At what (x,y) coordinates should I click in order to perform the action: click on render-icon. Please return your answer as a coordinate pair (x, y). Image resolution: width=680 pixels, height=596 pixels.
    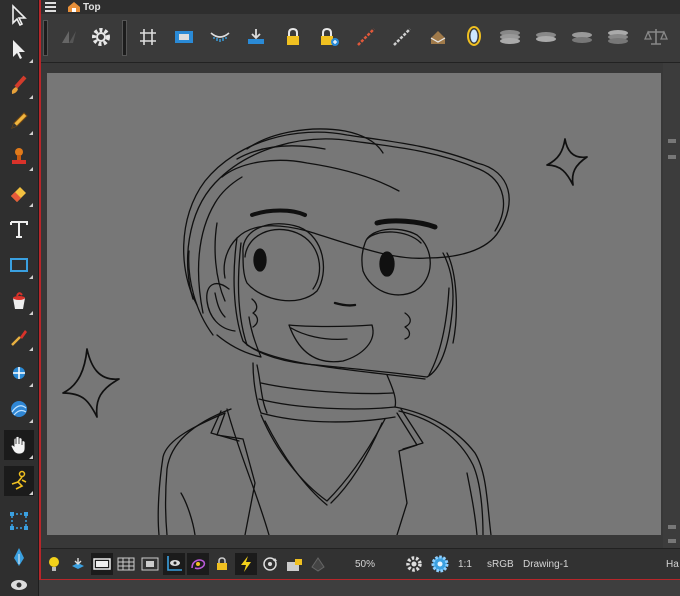
    Looking at the image, I should click on (318, 564).